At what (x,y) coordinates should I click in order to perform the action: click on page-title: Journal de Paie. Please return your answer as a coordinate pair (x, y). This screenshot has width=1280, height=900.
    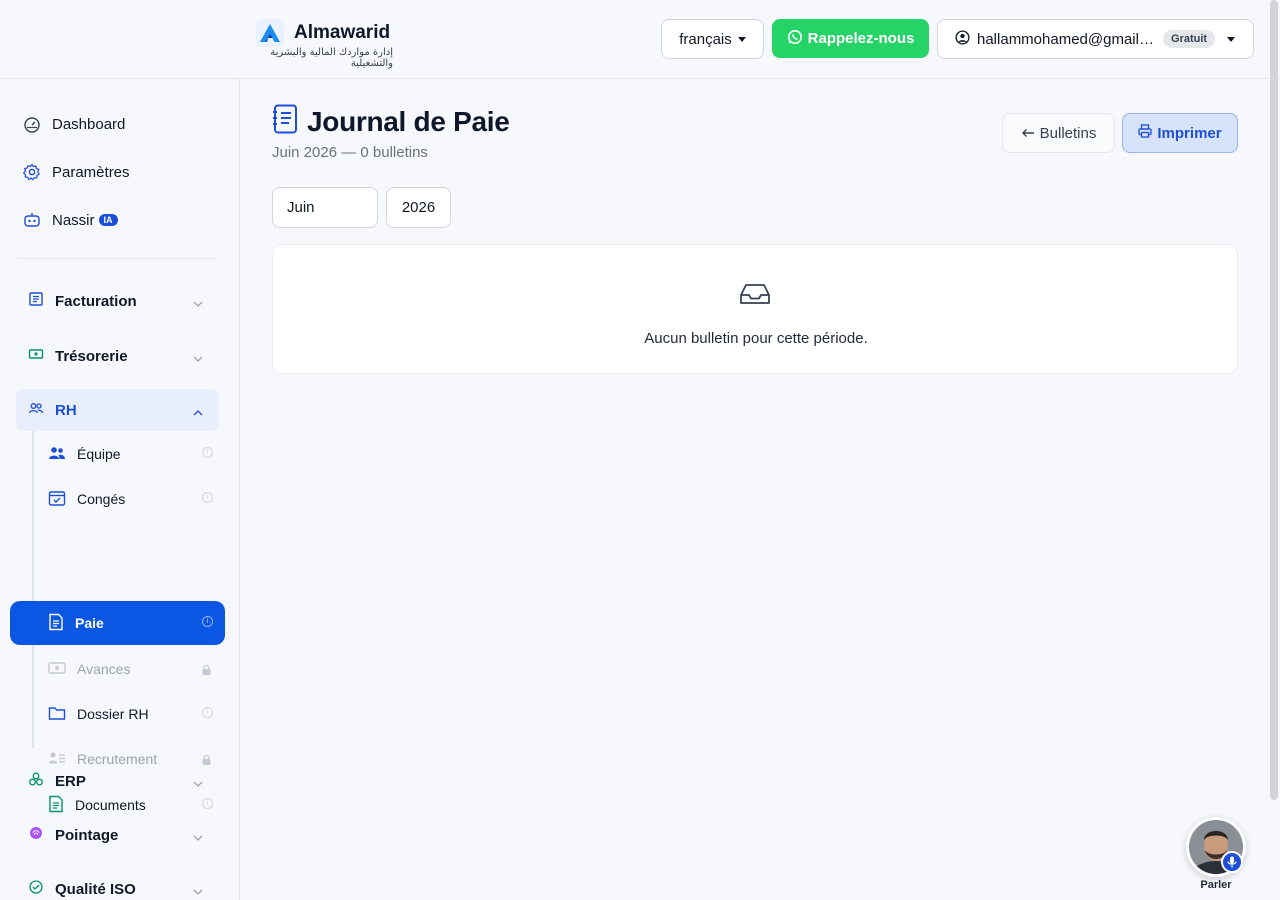
    Looking at the image, I should click on (408, 121).